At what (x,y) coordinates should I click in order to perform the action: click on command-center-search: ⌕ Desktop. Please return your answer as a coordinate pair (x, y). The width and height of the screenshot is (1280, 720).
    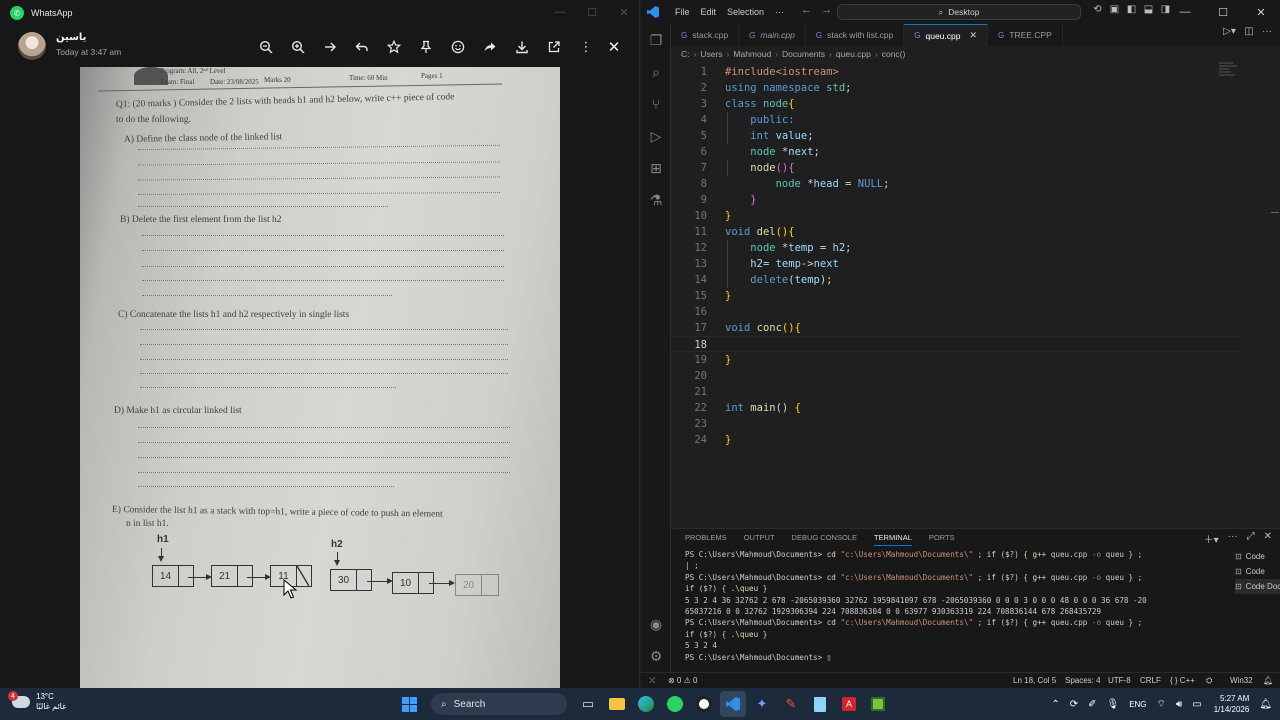
    Looking at the image, I should click on (959, 12).